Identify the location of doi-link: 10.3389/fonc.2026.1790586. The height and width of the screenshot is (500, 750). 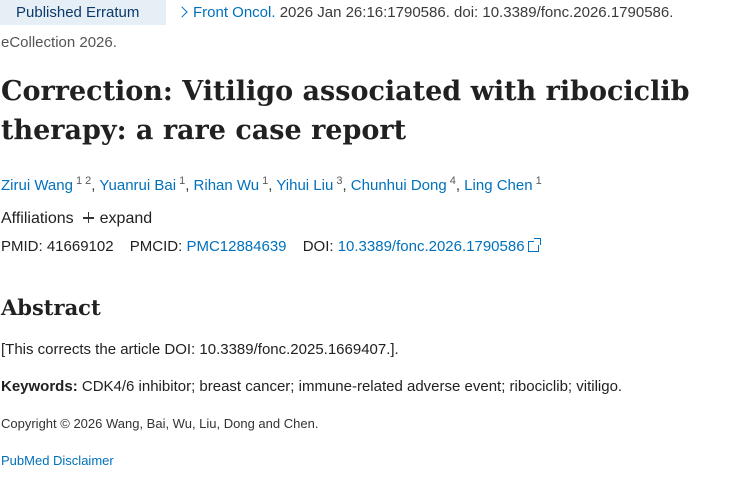
(439, 246).